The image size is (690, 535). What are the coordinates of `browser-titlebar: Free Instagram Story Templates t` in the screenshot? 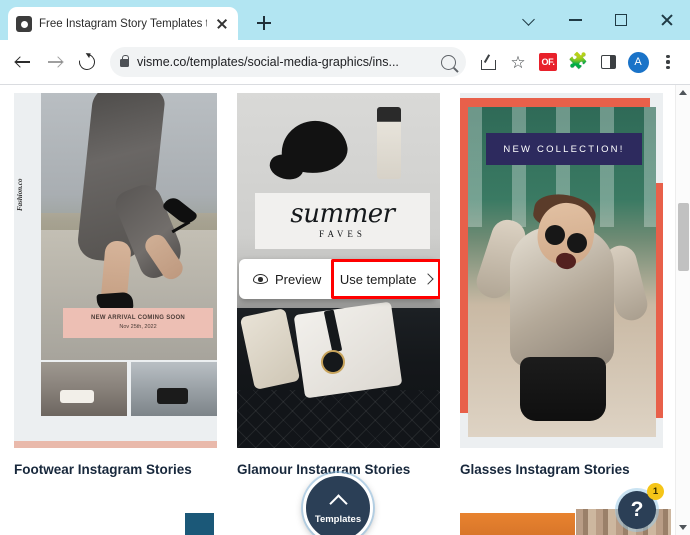 It's located at (345, 20).